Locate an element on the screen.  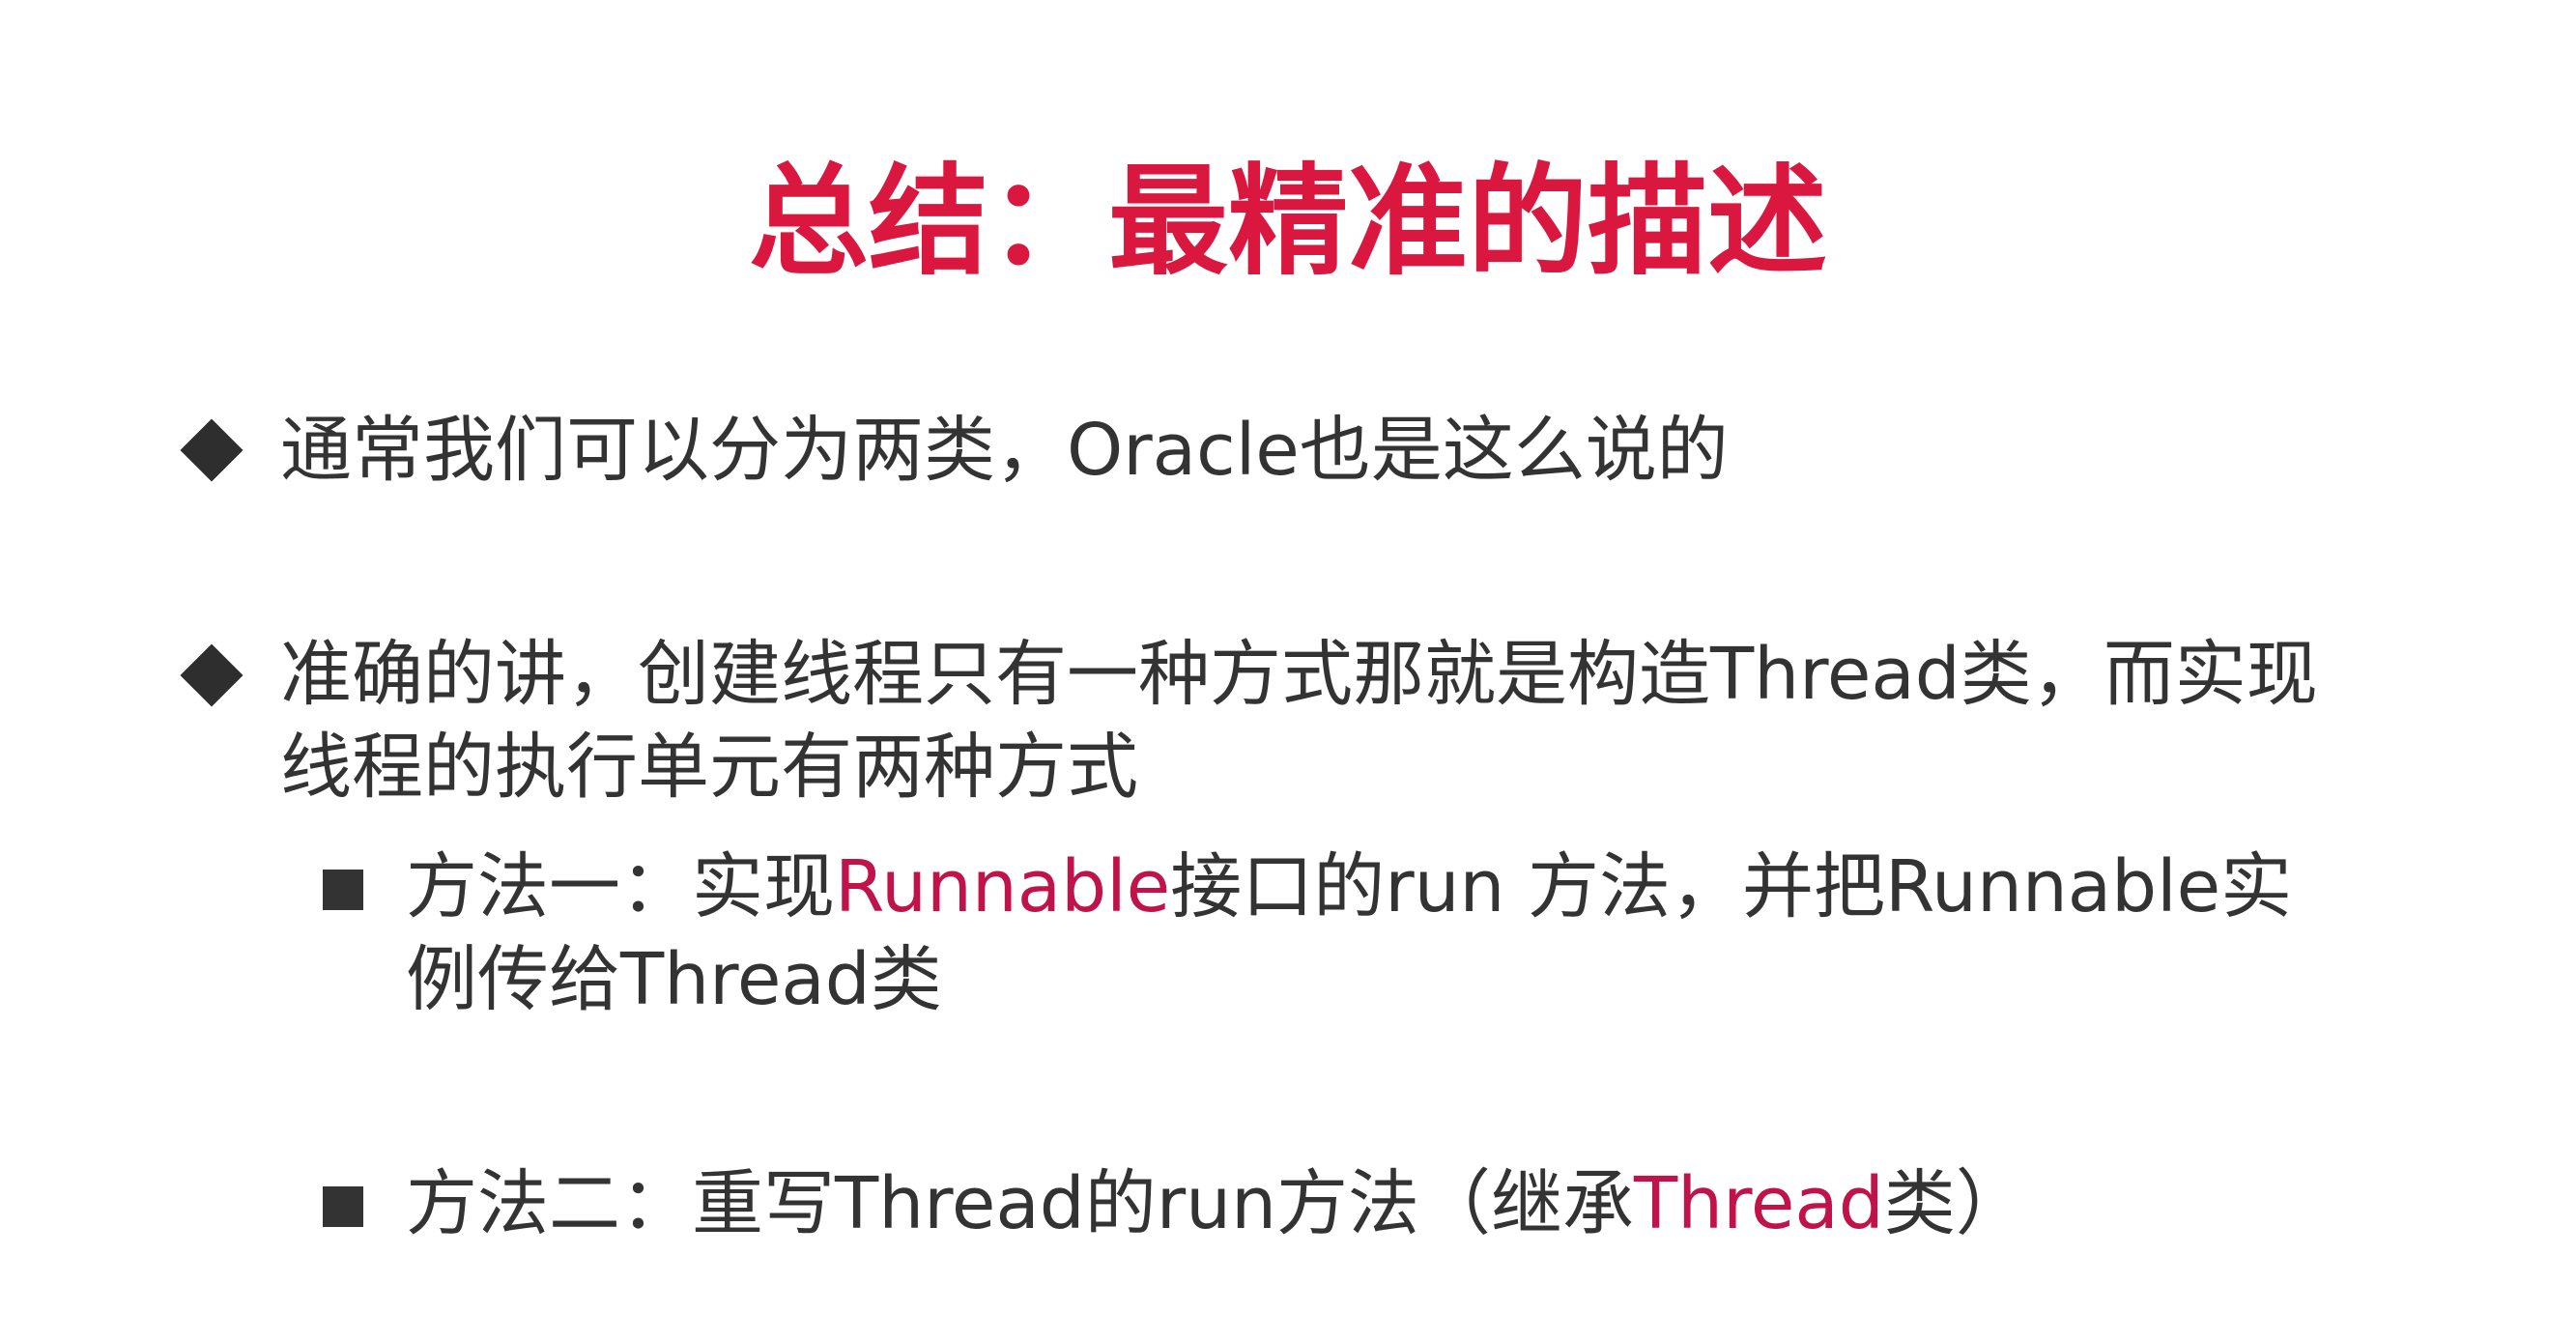
sub-bullet-2-line-1: 方法二：重写Thread的run方法（继承Thread类） is located at coordinates (1217, 1203).